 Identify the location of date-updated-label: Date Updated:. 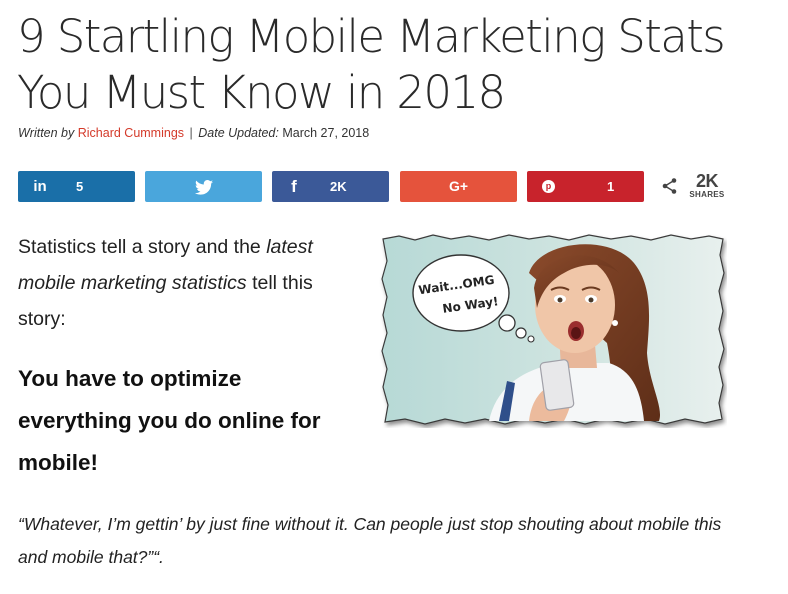
(238, 133).